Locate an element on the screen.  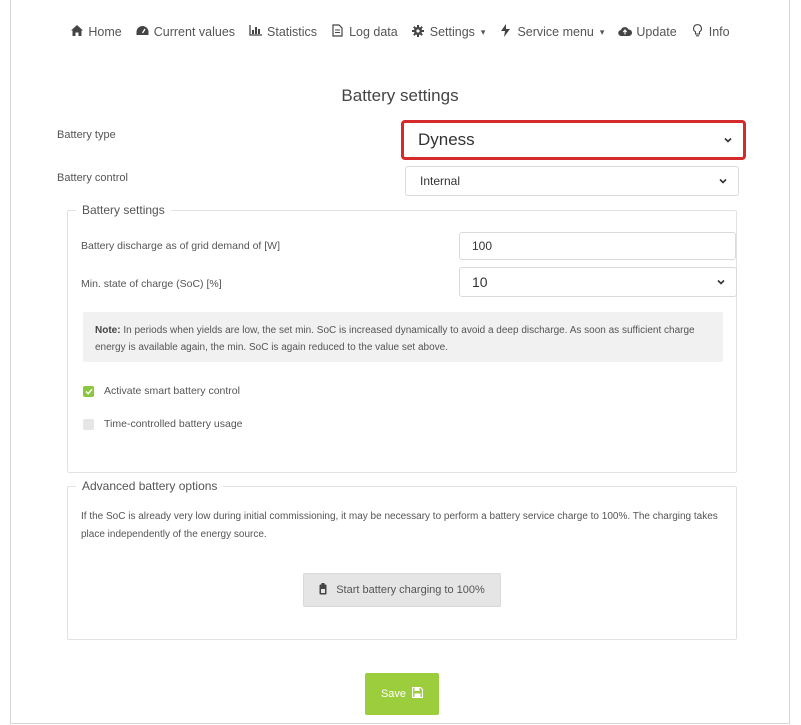
save-label: Save is located at coordinates (393, 694).